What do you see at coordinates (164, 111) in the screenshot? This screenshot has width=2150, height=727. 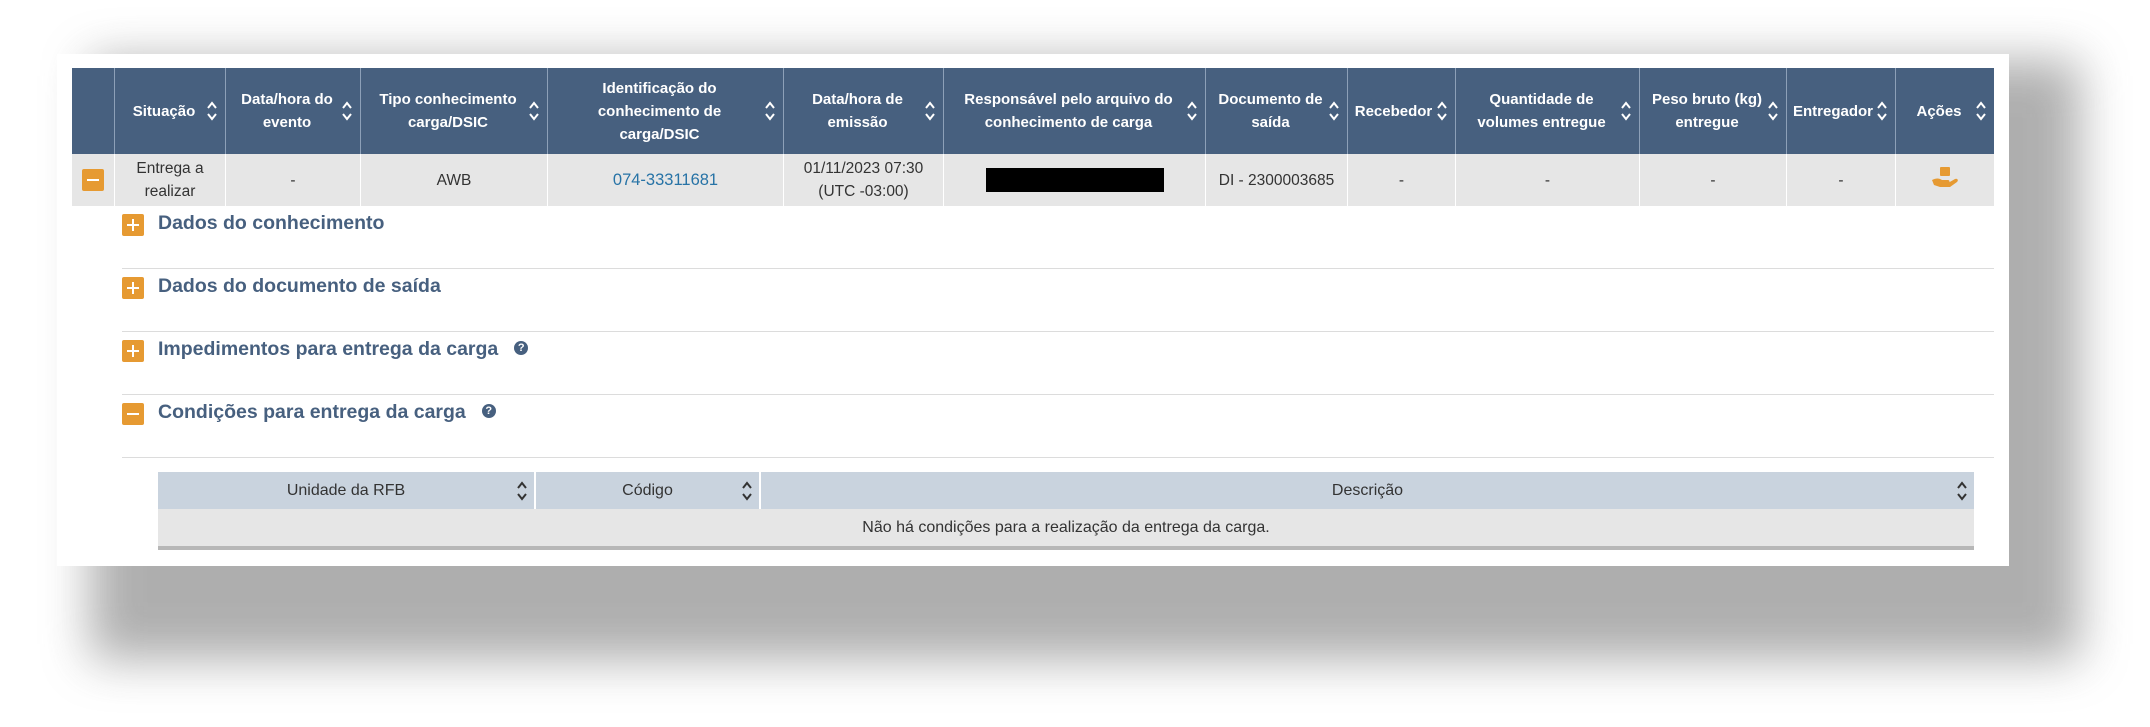 I see `header-label: Situação` at bounding box center [164, 111].